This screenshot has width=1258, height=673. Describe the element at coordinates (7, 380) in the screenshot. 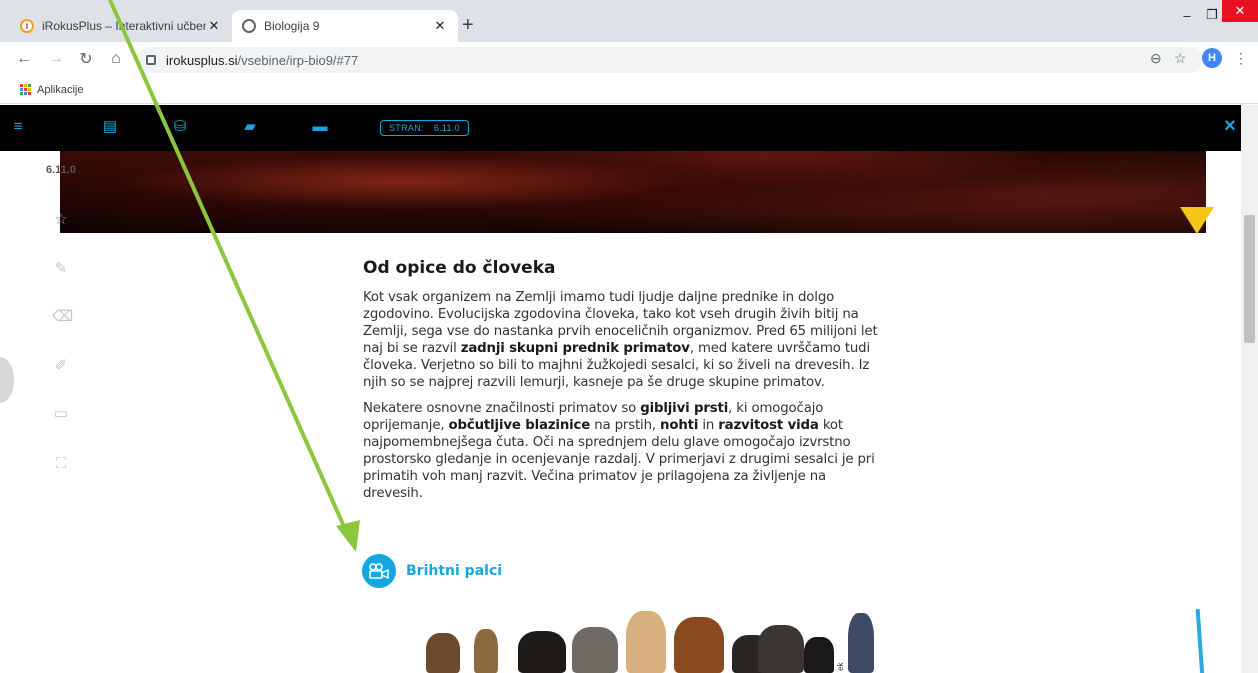

I see `prev-page-button` at that location.